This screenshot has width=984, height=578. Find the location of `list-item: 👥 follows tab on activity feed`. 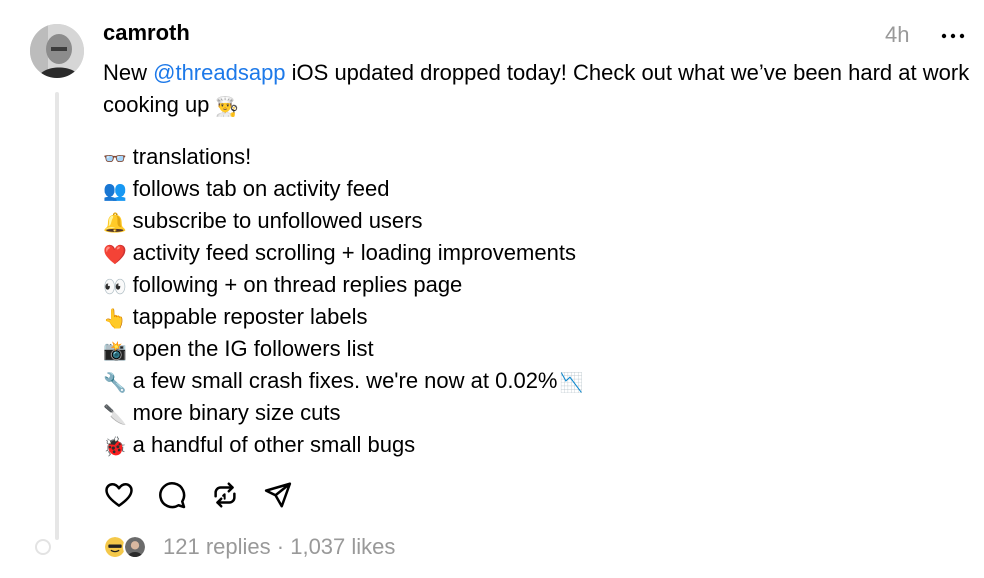

list-item: 👥 follows tab on activity feed is located at coordinates (343, 189).